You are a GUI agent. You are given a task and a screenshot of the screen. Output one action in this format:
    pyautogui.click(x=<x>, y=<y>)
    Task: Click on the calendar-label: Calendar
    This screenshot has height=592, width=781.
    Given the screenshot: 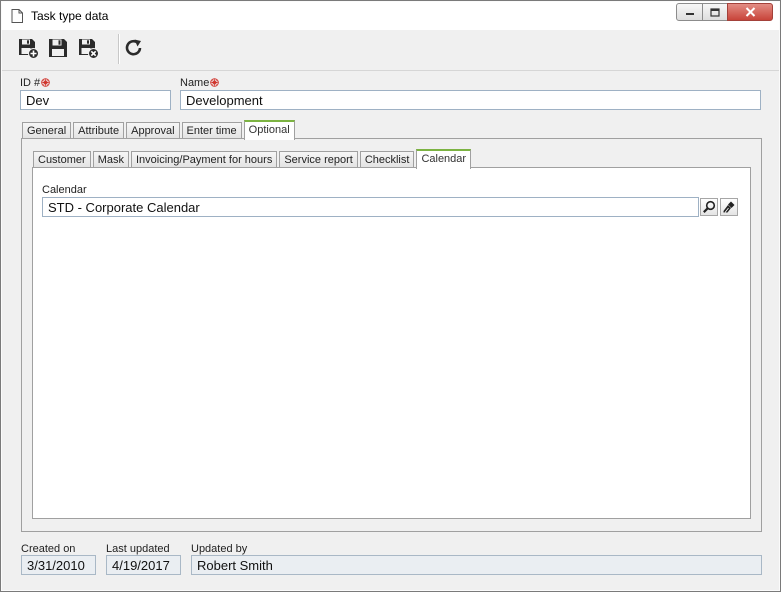 What is the action you would take?
    pyautogui.click(x=64, y=190)
    